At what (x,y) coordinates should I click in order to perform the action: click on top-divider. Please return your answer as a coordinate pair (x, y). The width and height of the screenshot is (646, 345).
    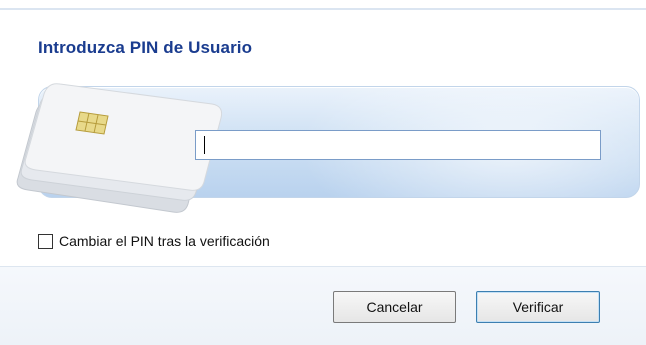
    Looking at the image, I should click on (323, 9).